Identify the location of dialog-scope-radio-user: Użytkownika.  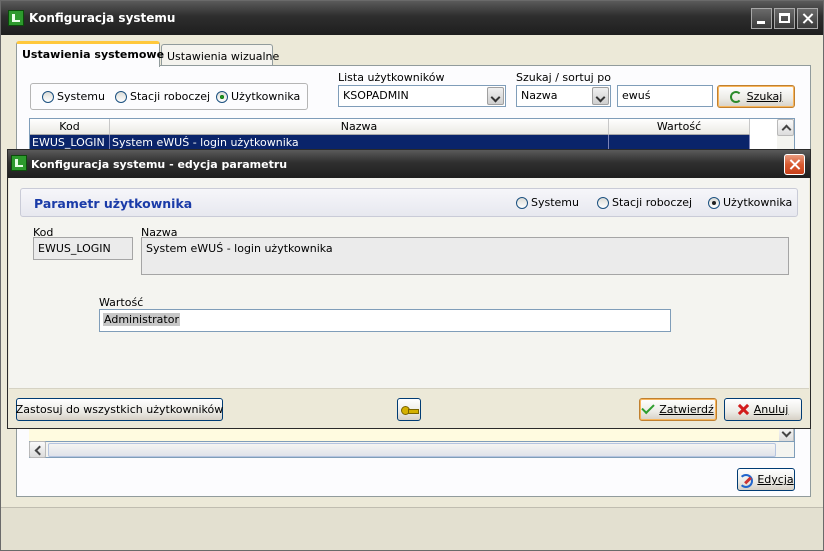
(750, 202).